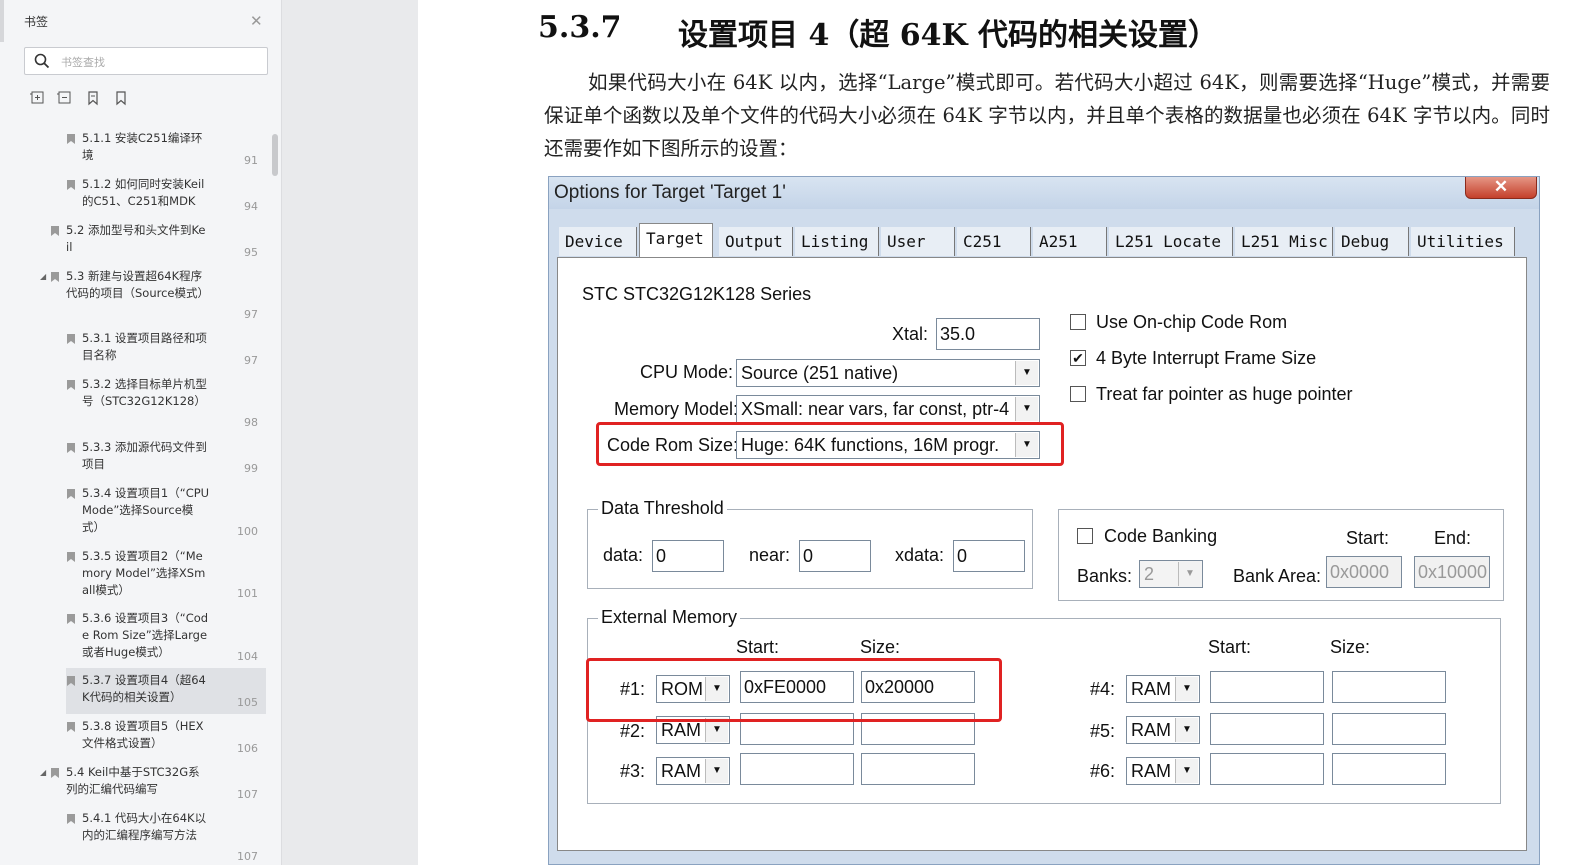 Image resolution: width=1578 pixels, height=865 pixels. What do you see at coordinates (1284, 241) in the screenshot?
I see `tab-l251-misc: L251 Misc` at bounding box center [1284, 241].